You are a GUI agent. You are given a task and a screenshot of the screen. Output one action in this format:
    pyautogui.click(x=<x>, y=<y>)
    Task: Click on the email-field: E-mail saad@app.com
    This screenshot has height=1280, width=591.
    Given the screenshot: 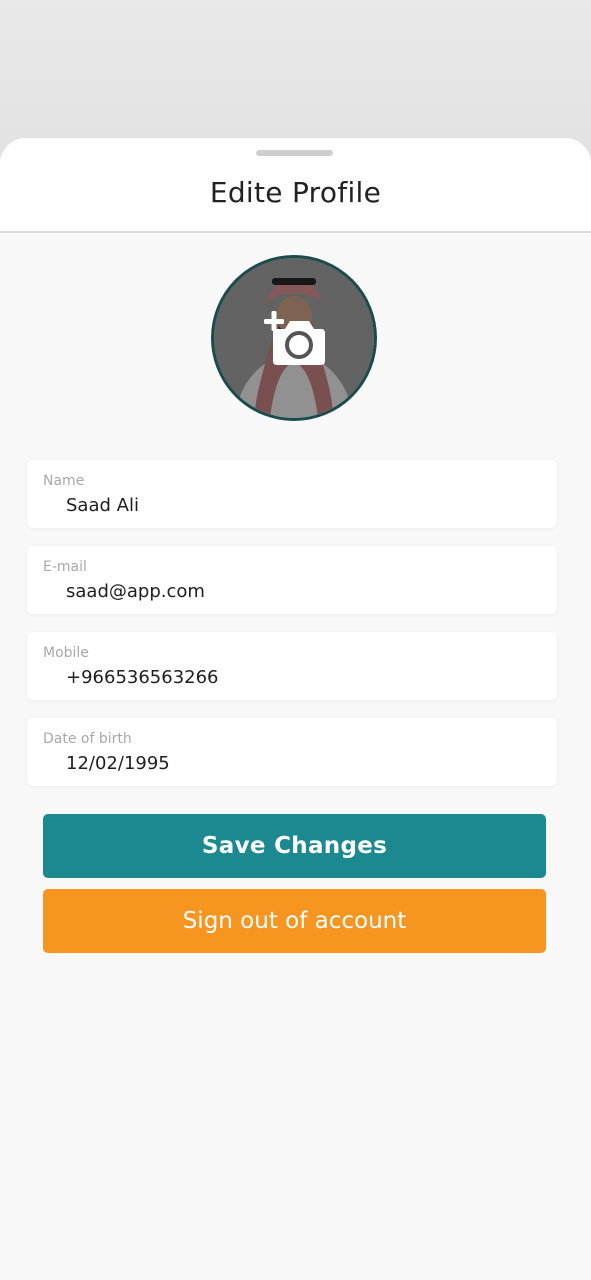 What is the action you would take?
    pyautogui.click(x=292, y=580)
    